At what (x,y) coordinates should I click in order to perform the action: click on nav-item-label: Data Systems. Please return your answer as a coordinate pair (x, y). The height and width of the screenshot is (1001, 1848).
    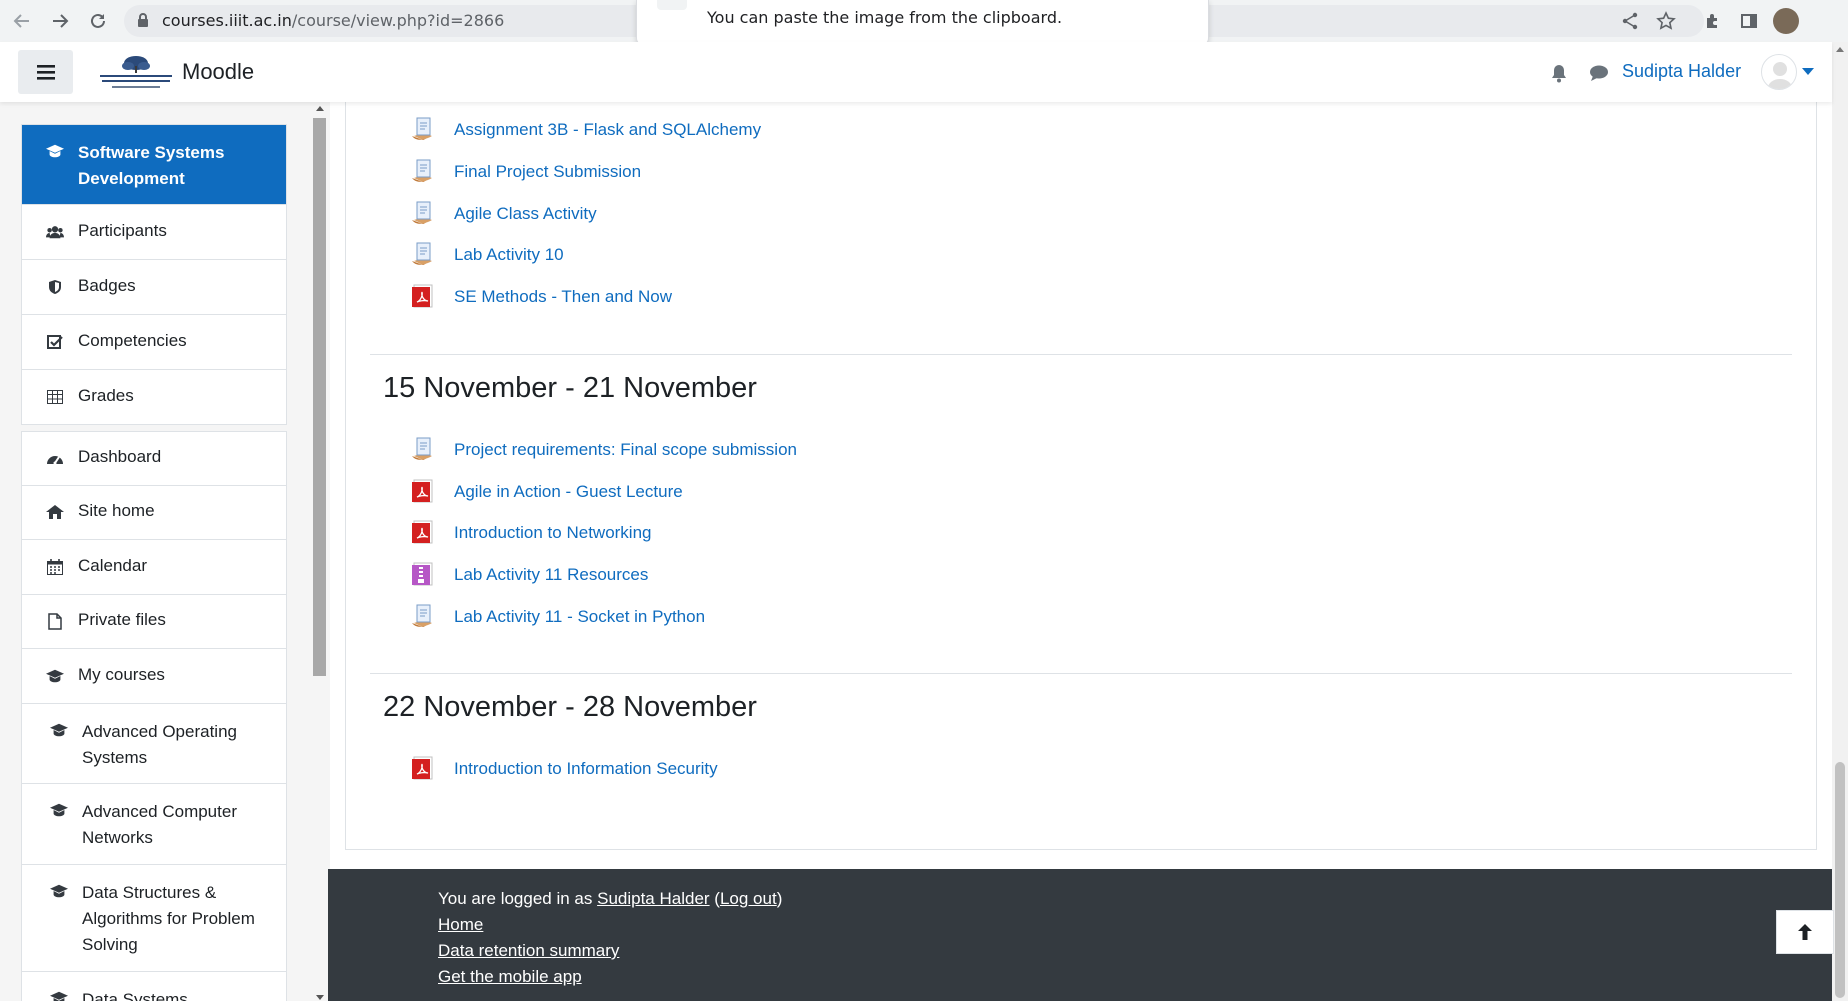
    Looking at the image, I should click on (135, 995).